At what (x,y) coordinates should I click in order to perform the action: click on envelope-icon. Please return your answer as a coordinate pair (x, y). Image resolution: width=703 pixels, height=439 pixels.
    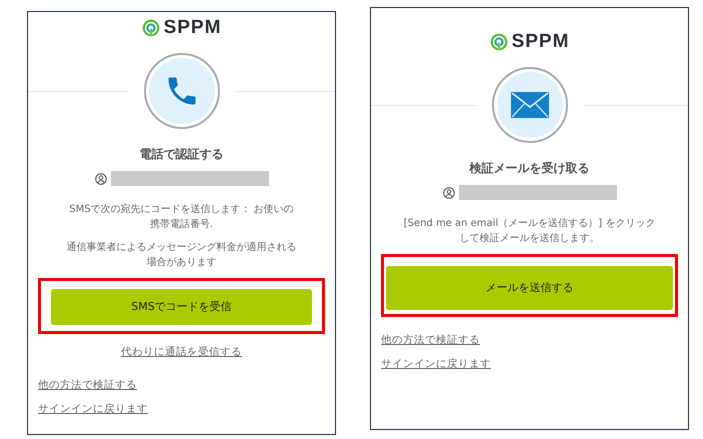
    Looking at the image, I should click on (530, 105).